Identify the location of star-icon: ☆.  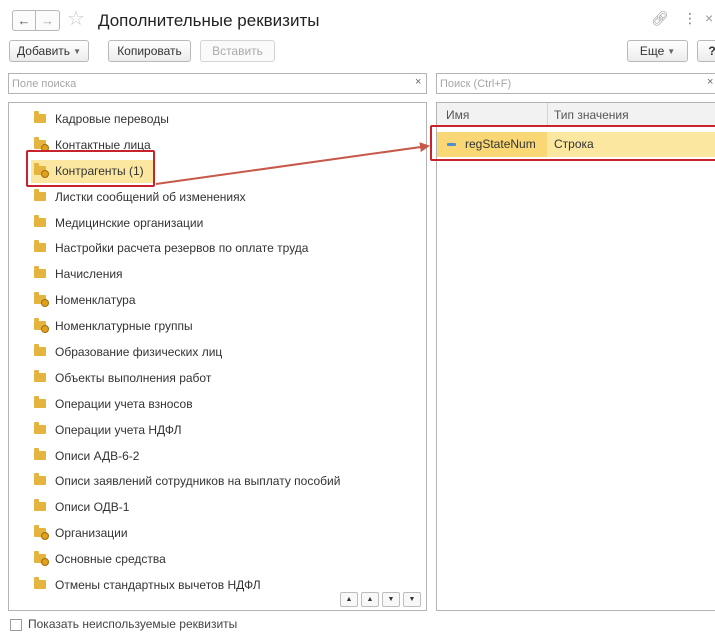
(76, 19).